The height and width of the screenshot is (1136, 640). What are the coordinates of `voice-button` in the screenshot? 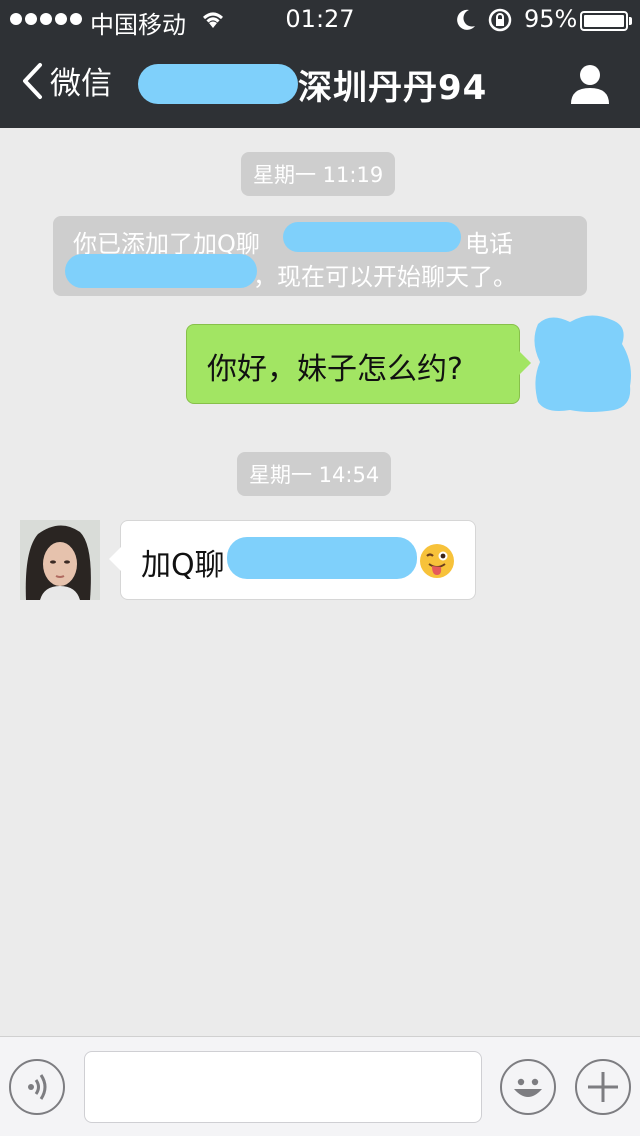 It's located at (37, 1087).